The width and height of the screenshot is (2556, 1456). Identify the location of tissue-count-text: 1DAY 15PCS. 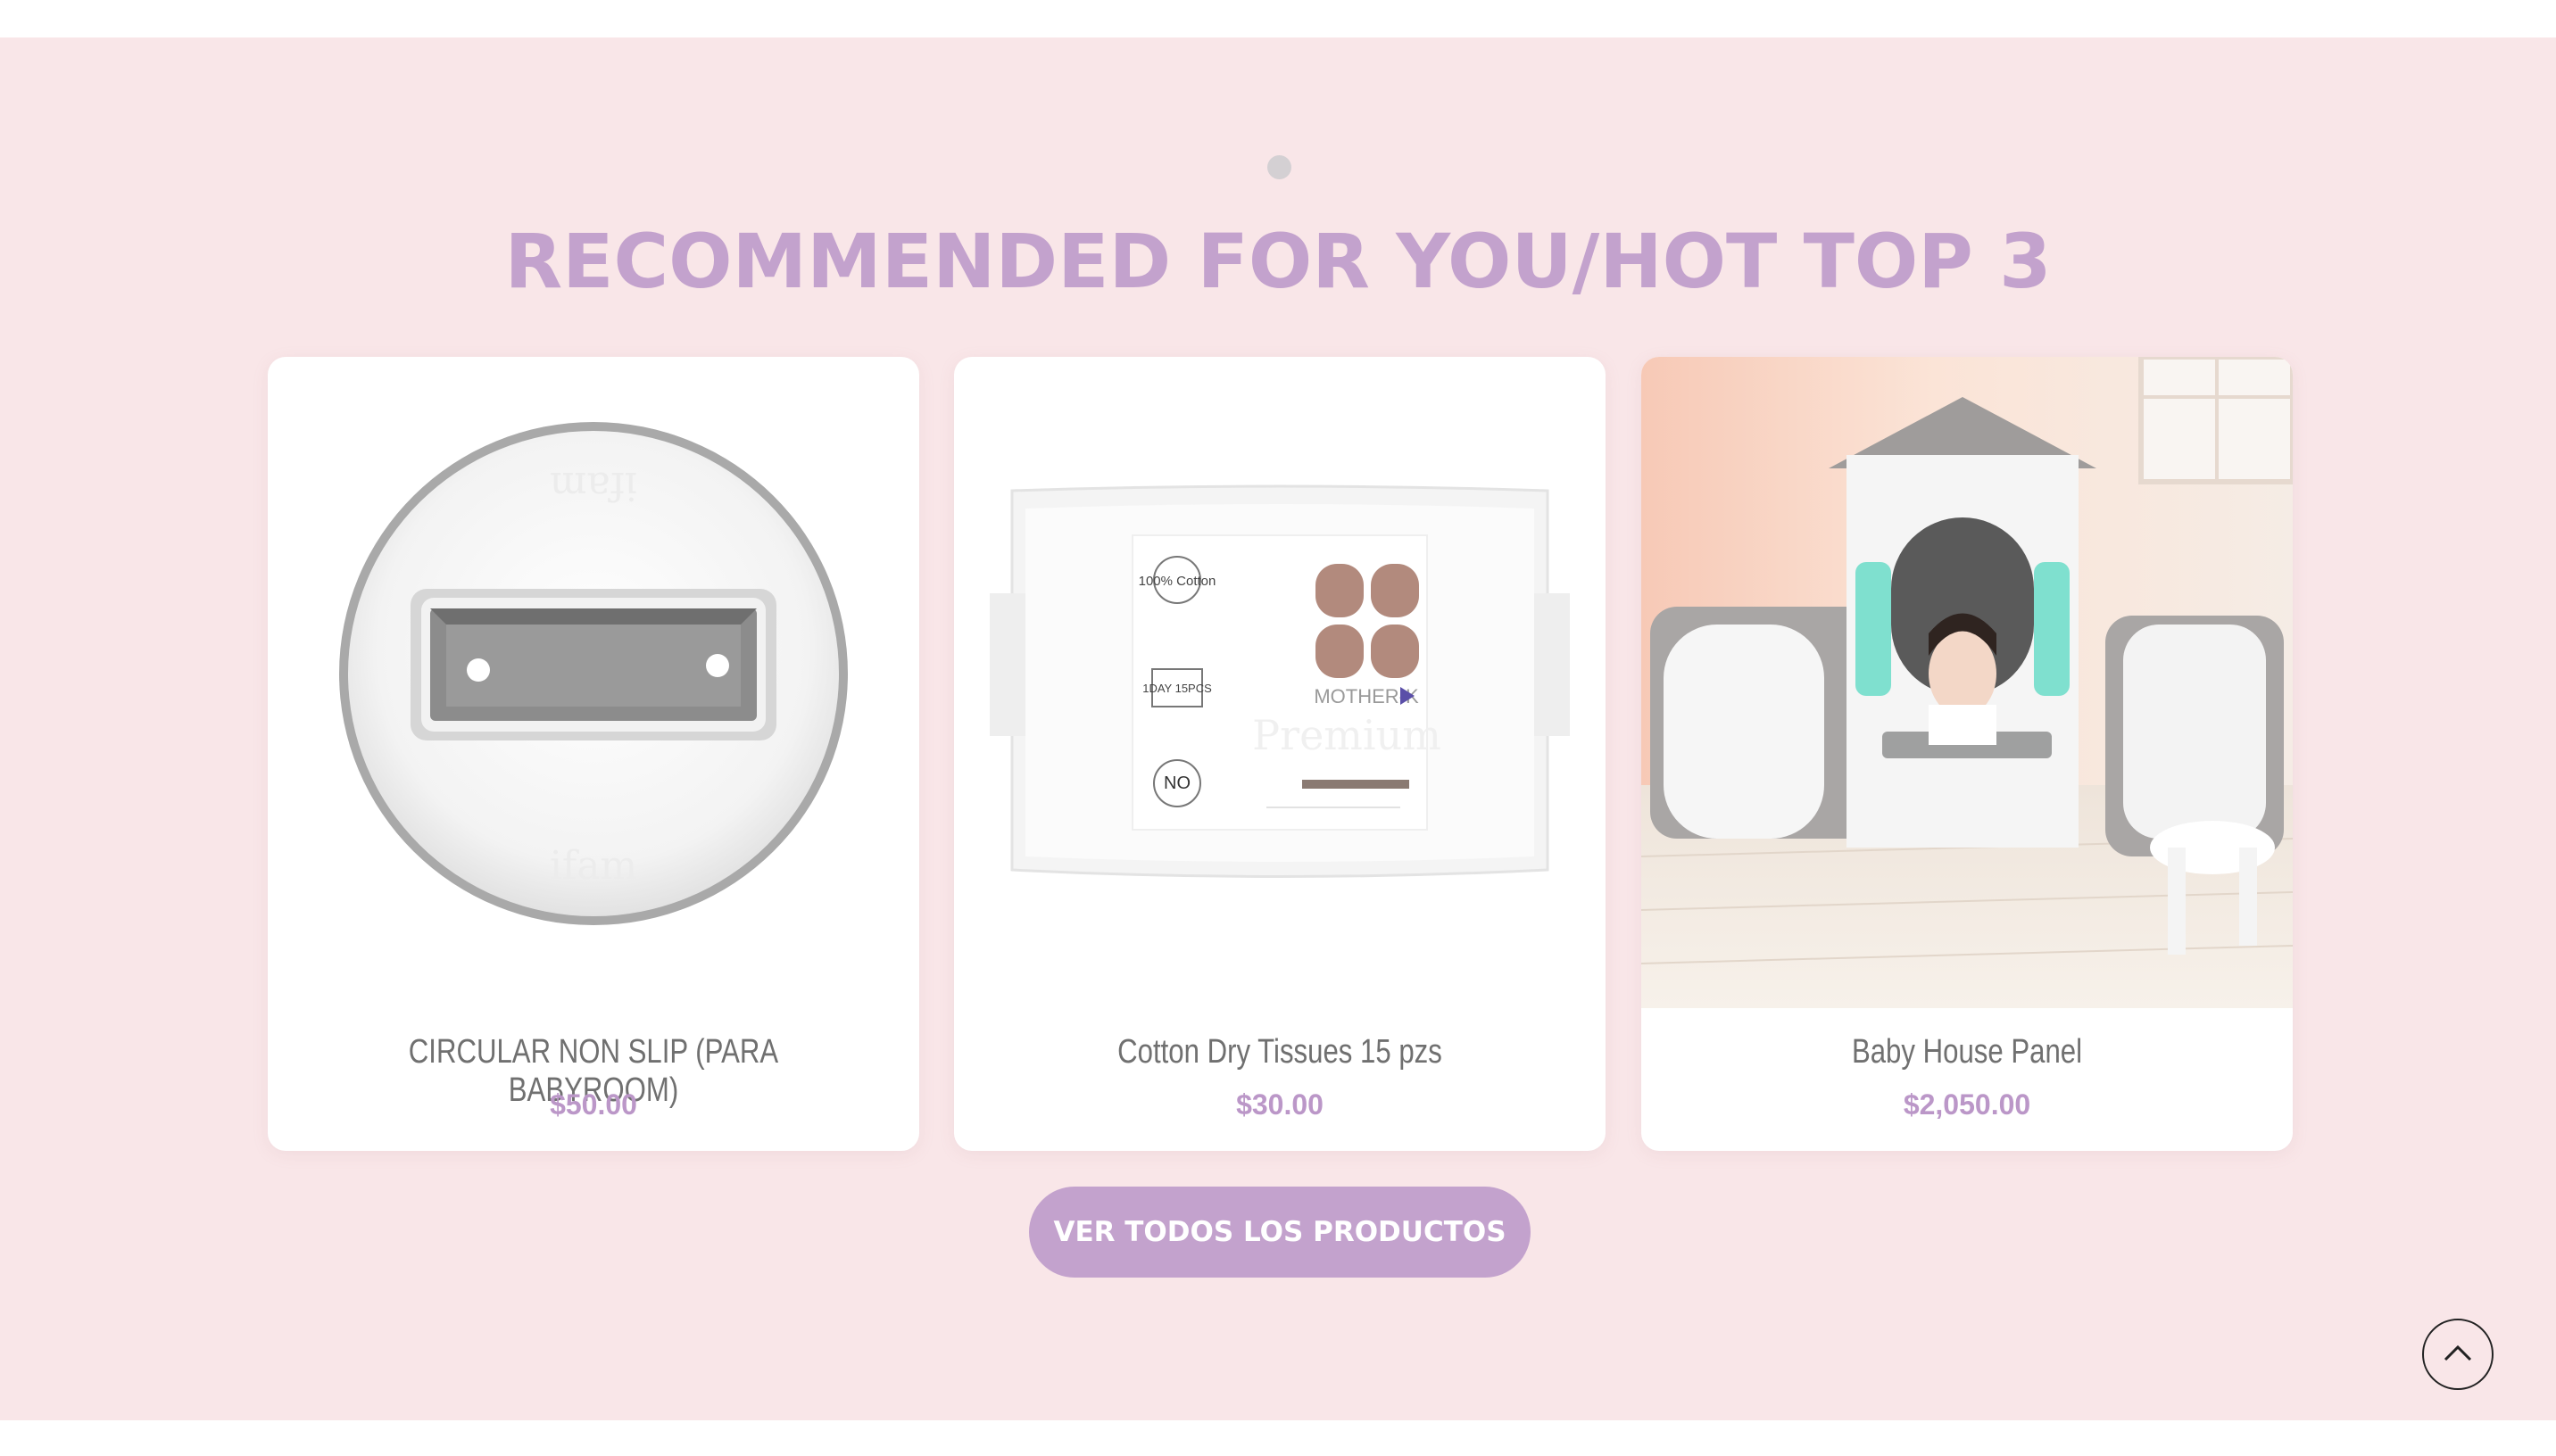
(1177, 688).